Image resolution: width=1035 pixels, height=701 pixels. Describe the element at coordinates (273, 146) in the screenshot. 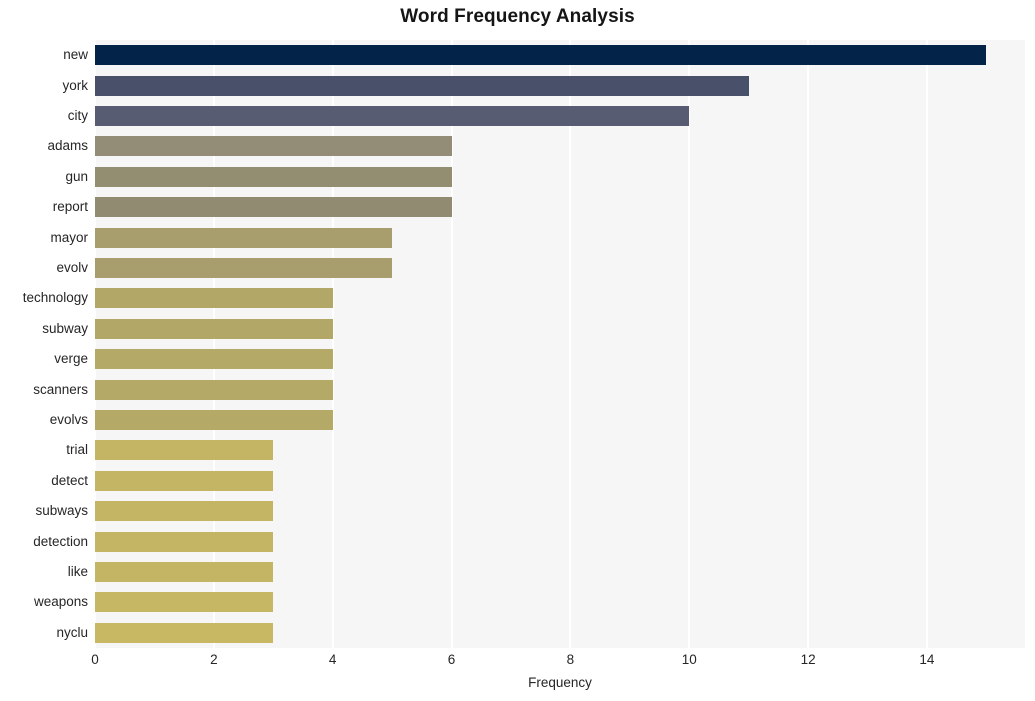

I see `bar-adams` at that location.